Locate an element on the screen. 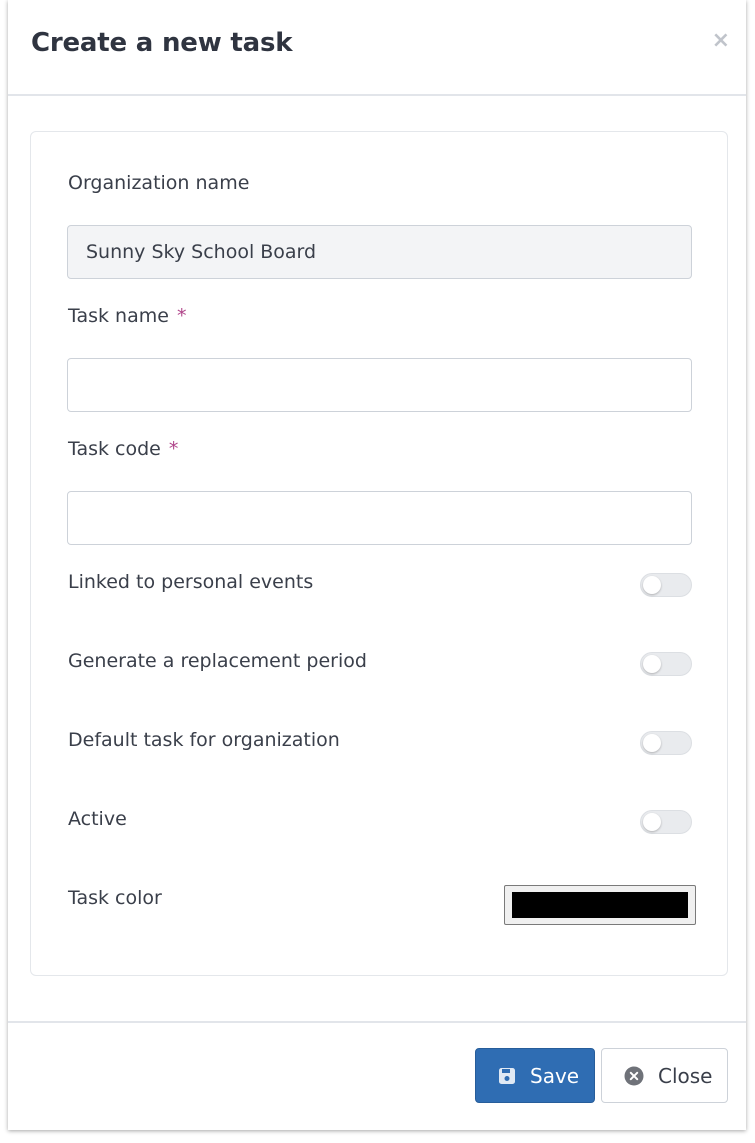 This screenshot has height=1143, width=755. dialog-title: Create a new task is located at coordinates (162, 43).